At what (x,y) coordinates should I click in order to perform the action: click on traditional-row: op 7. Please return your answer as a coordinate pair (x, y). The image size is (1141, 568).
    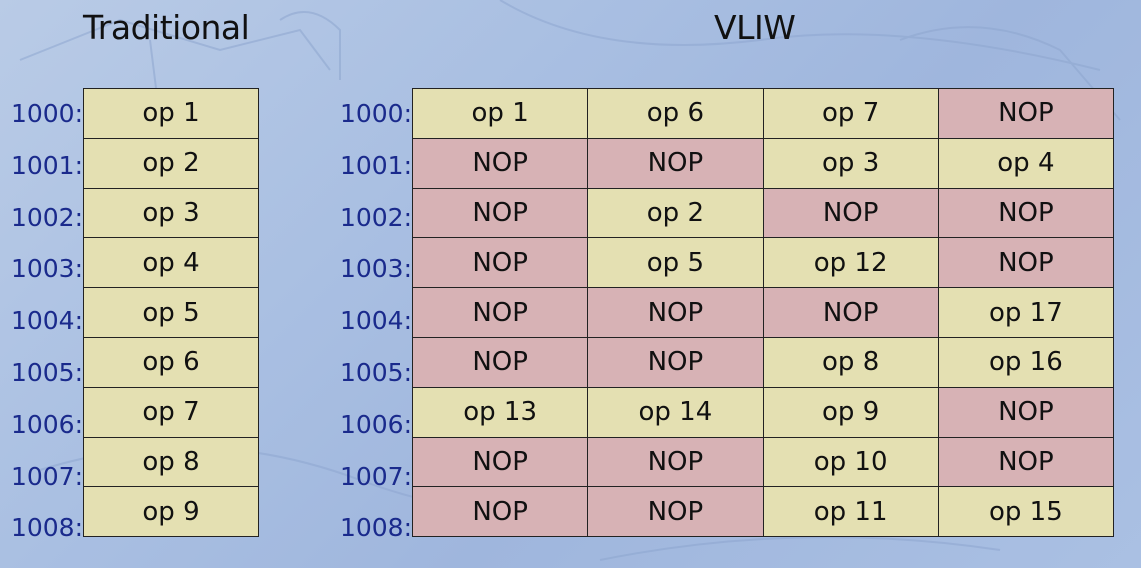
    Looking at the image, I should click on (171, 412).